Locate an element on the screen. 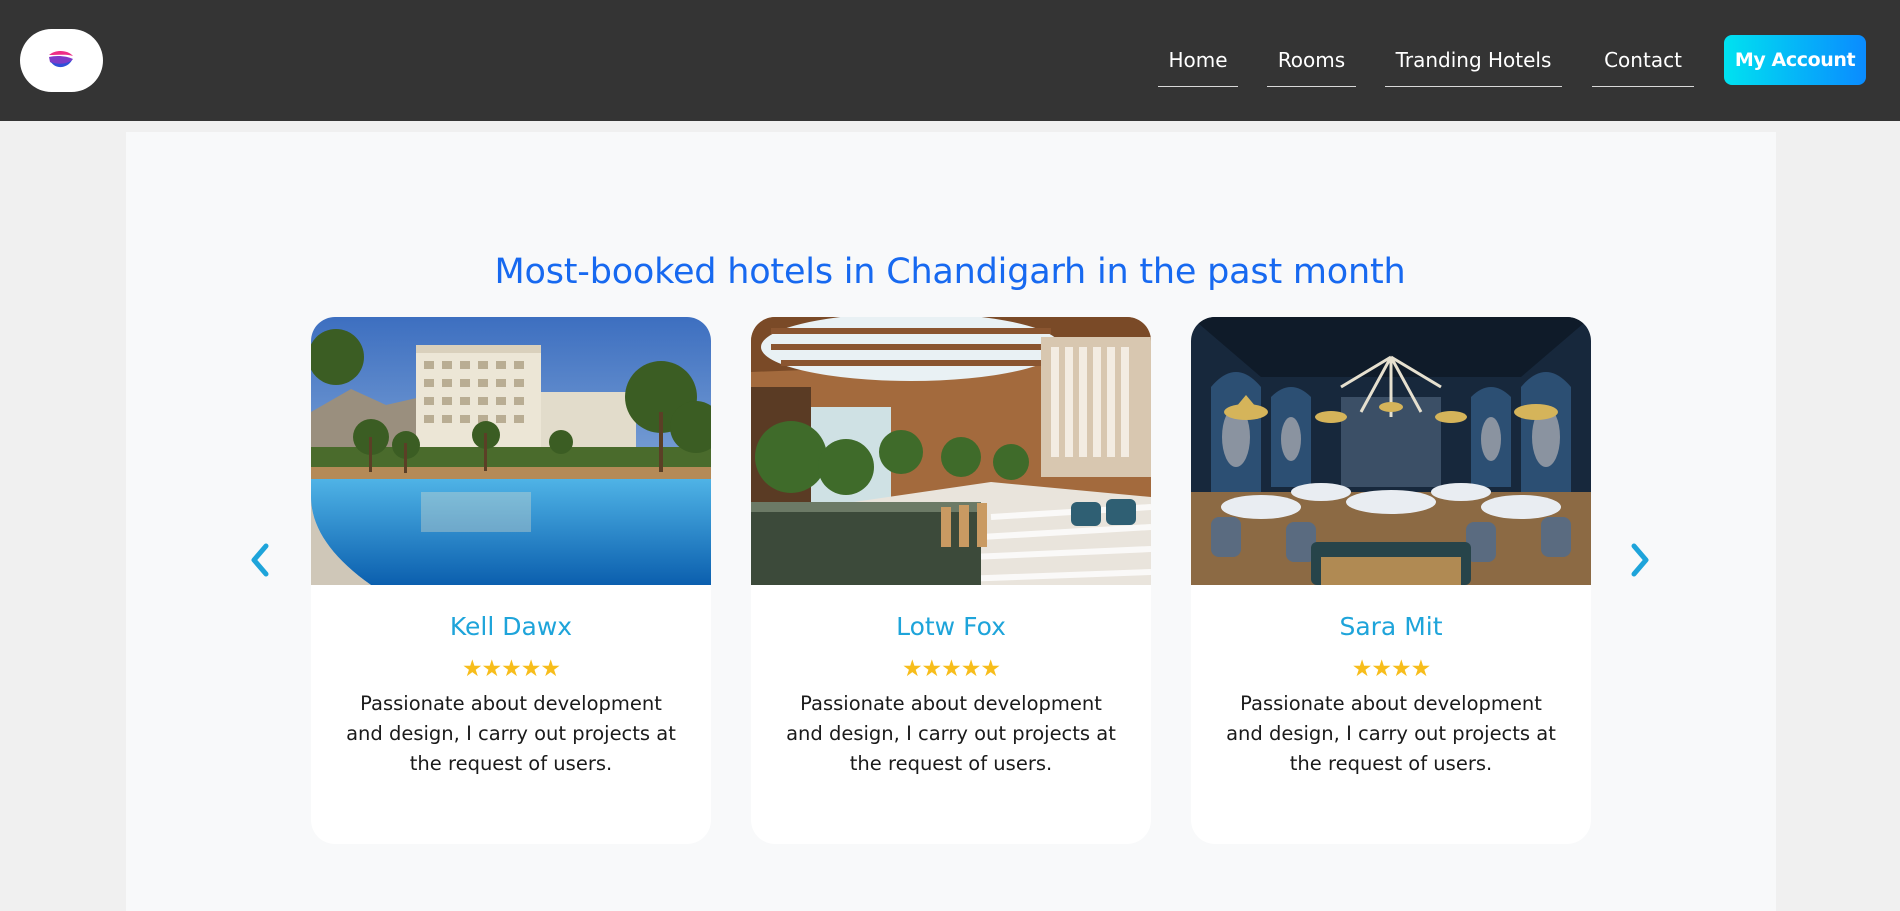 This screenshot has width=1900, height=911. hotel-image-resort-pool is located at coordinates (511, 451).